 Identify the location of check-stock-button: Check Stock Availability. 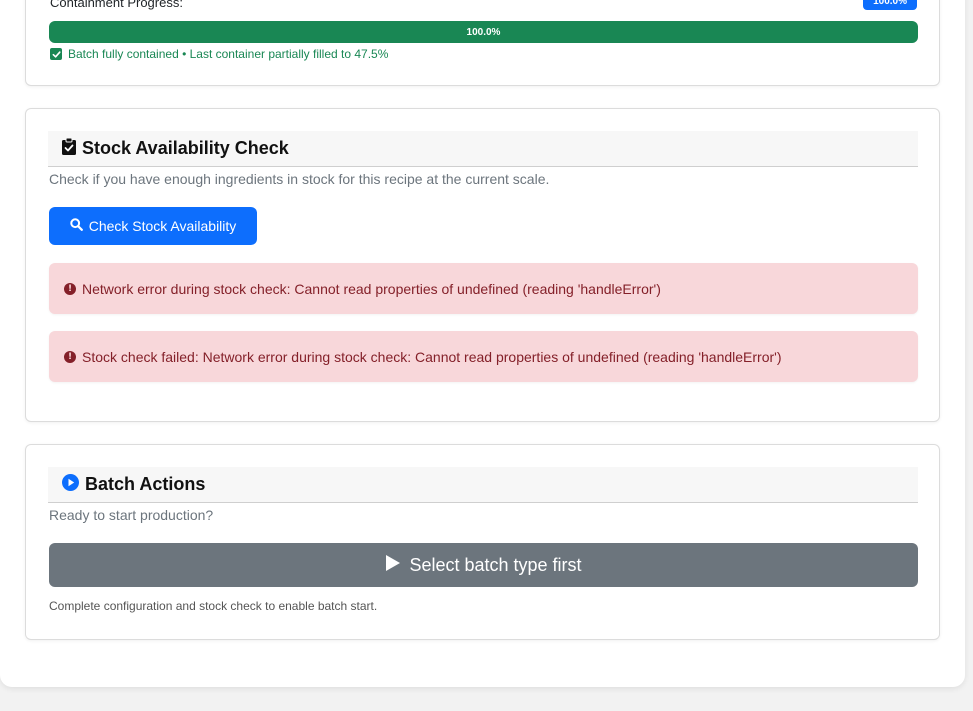
(153, 226).